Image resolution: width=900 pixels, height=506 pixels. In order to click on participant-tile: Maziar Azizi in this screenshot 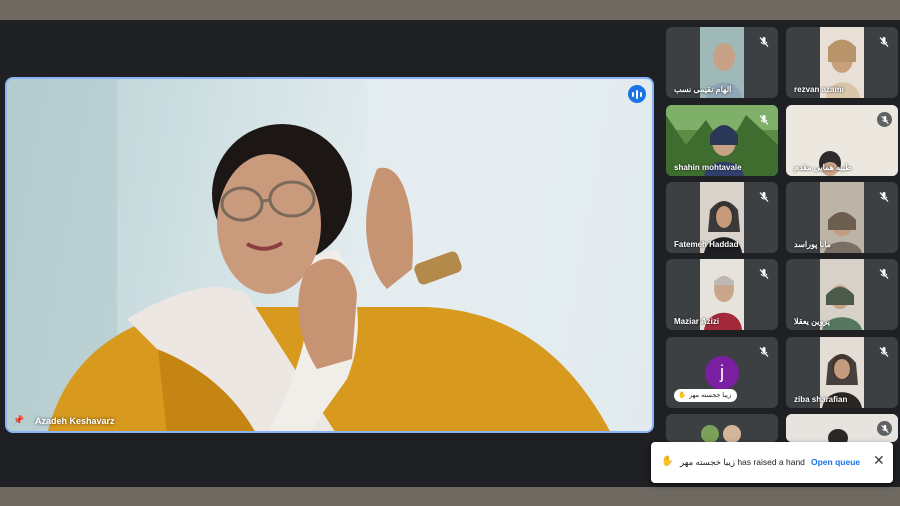, I will do `click(722, 294)`.